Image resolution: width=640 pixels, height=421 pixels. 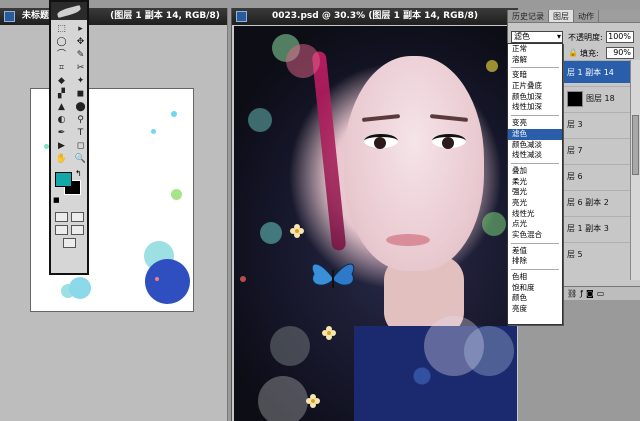 I want to click on tool-button-icon: ◼, so click(x=80, y=94).